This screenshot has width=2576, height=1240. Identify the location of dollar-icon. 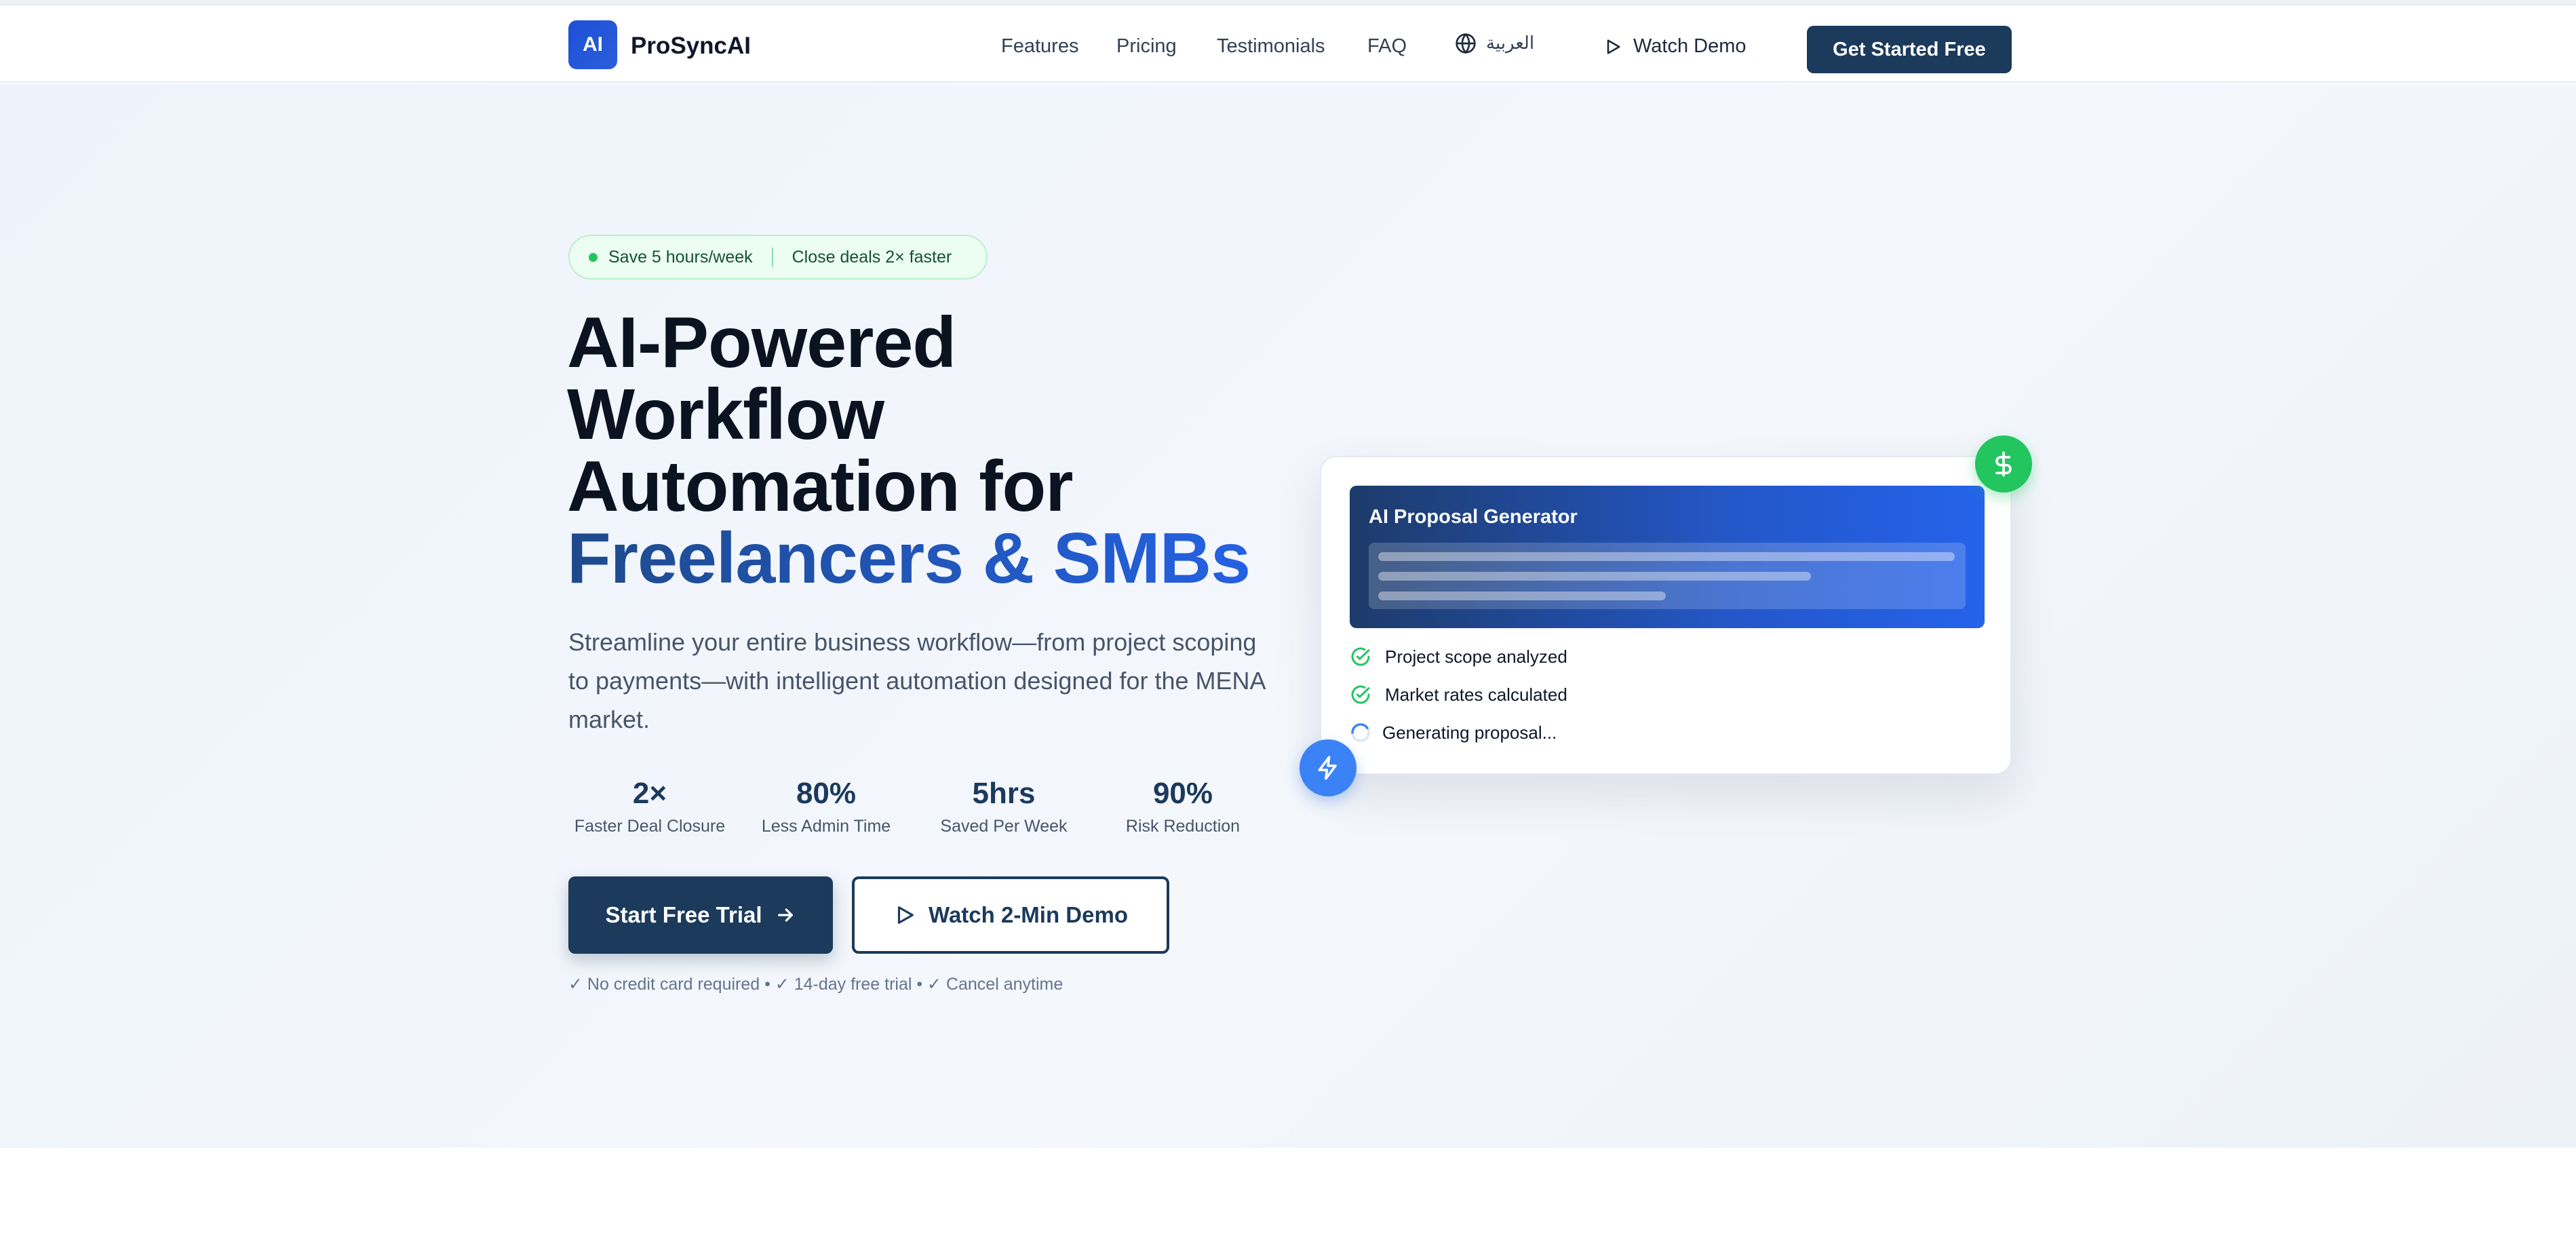
(2003, 464).